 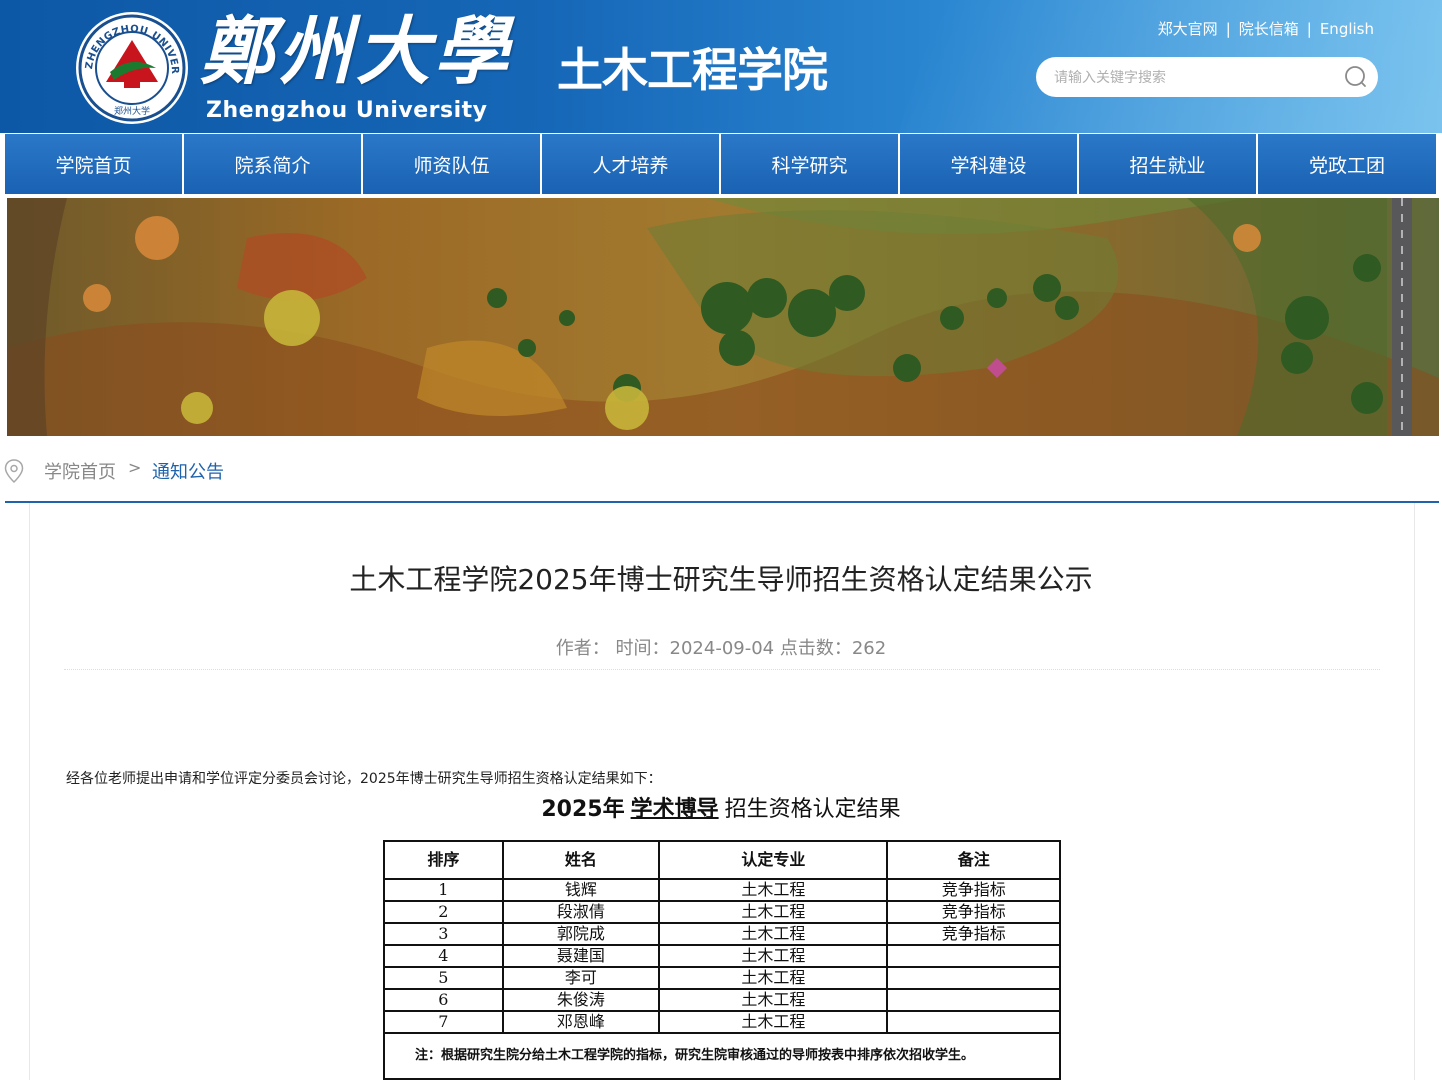 I want to click on table-row: 2 段淑倩 土木工程 竞争指标, so click(x=722, y=912).